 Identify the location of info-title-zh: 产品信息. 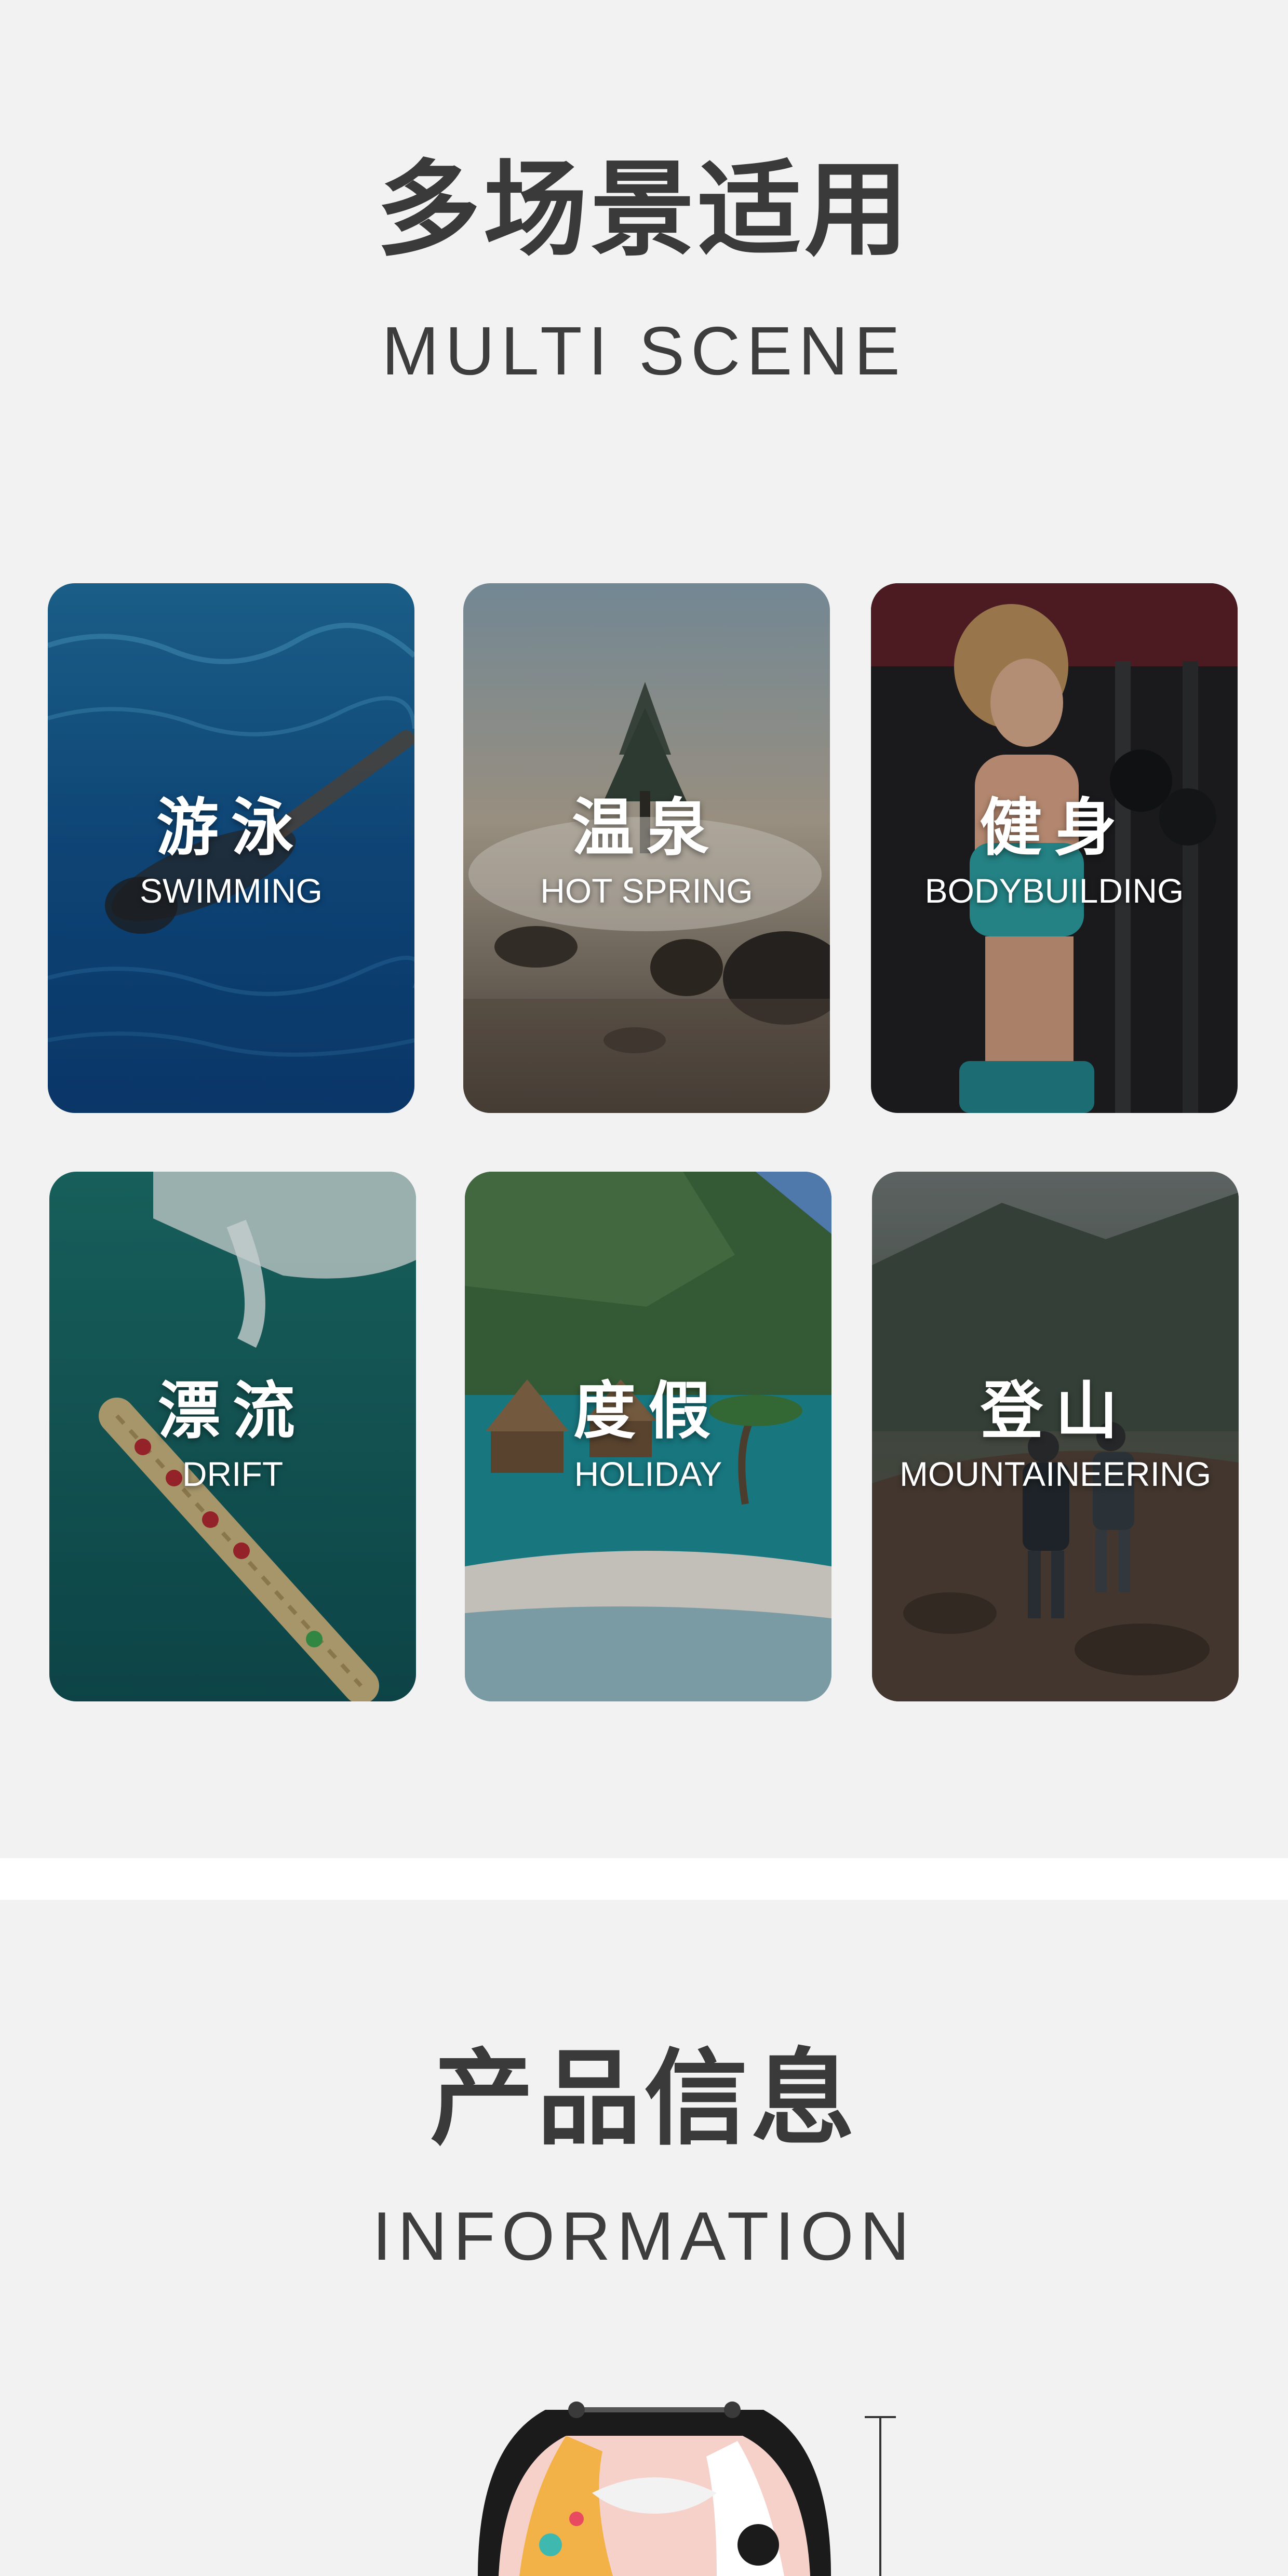
(644, 2098).